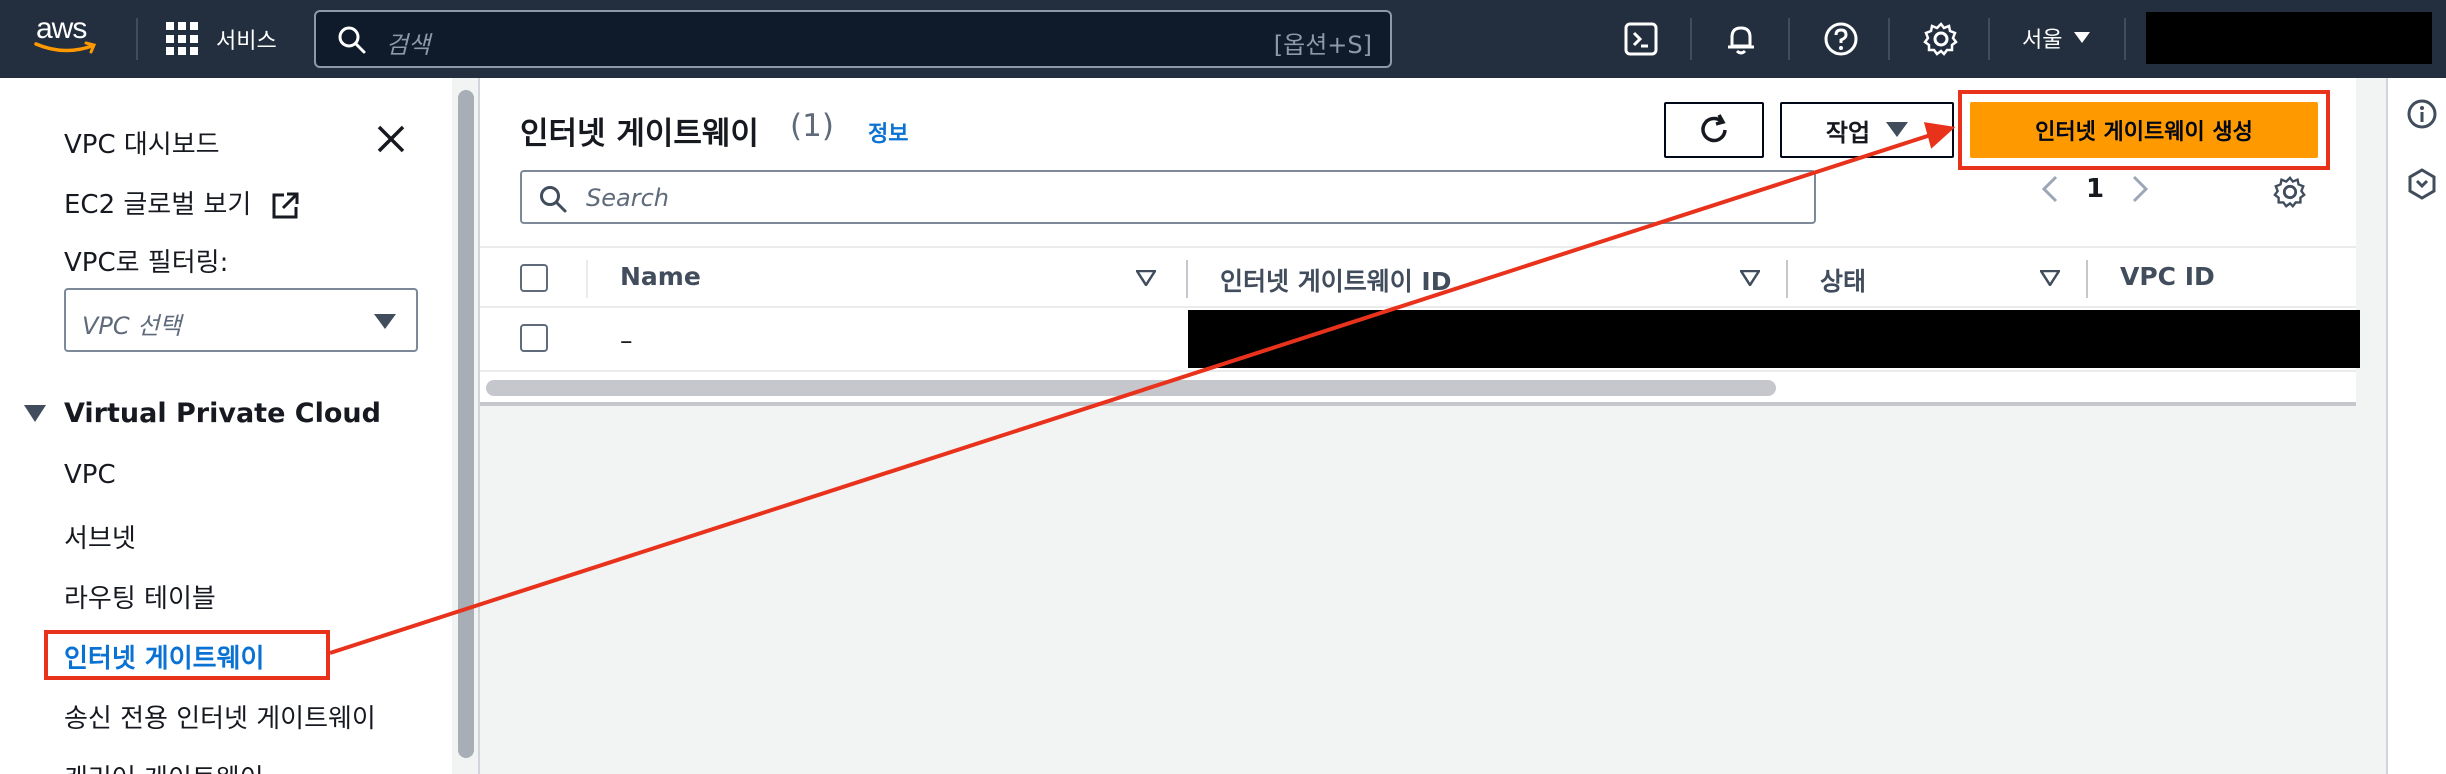 This screenshot has height=774, width=2446. I want to click on gear-icon, so click(1941, 39).